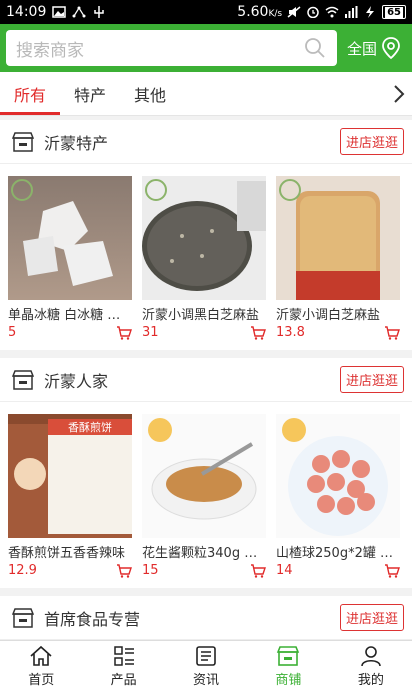 This screenshot has height=691, width=412. I want to click on product-card: 花生酱颗粒340g 火锅 15, so click(204, 496).